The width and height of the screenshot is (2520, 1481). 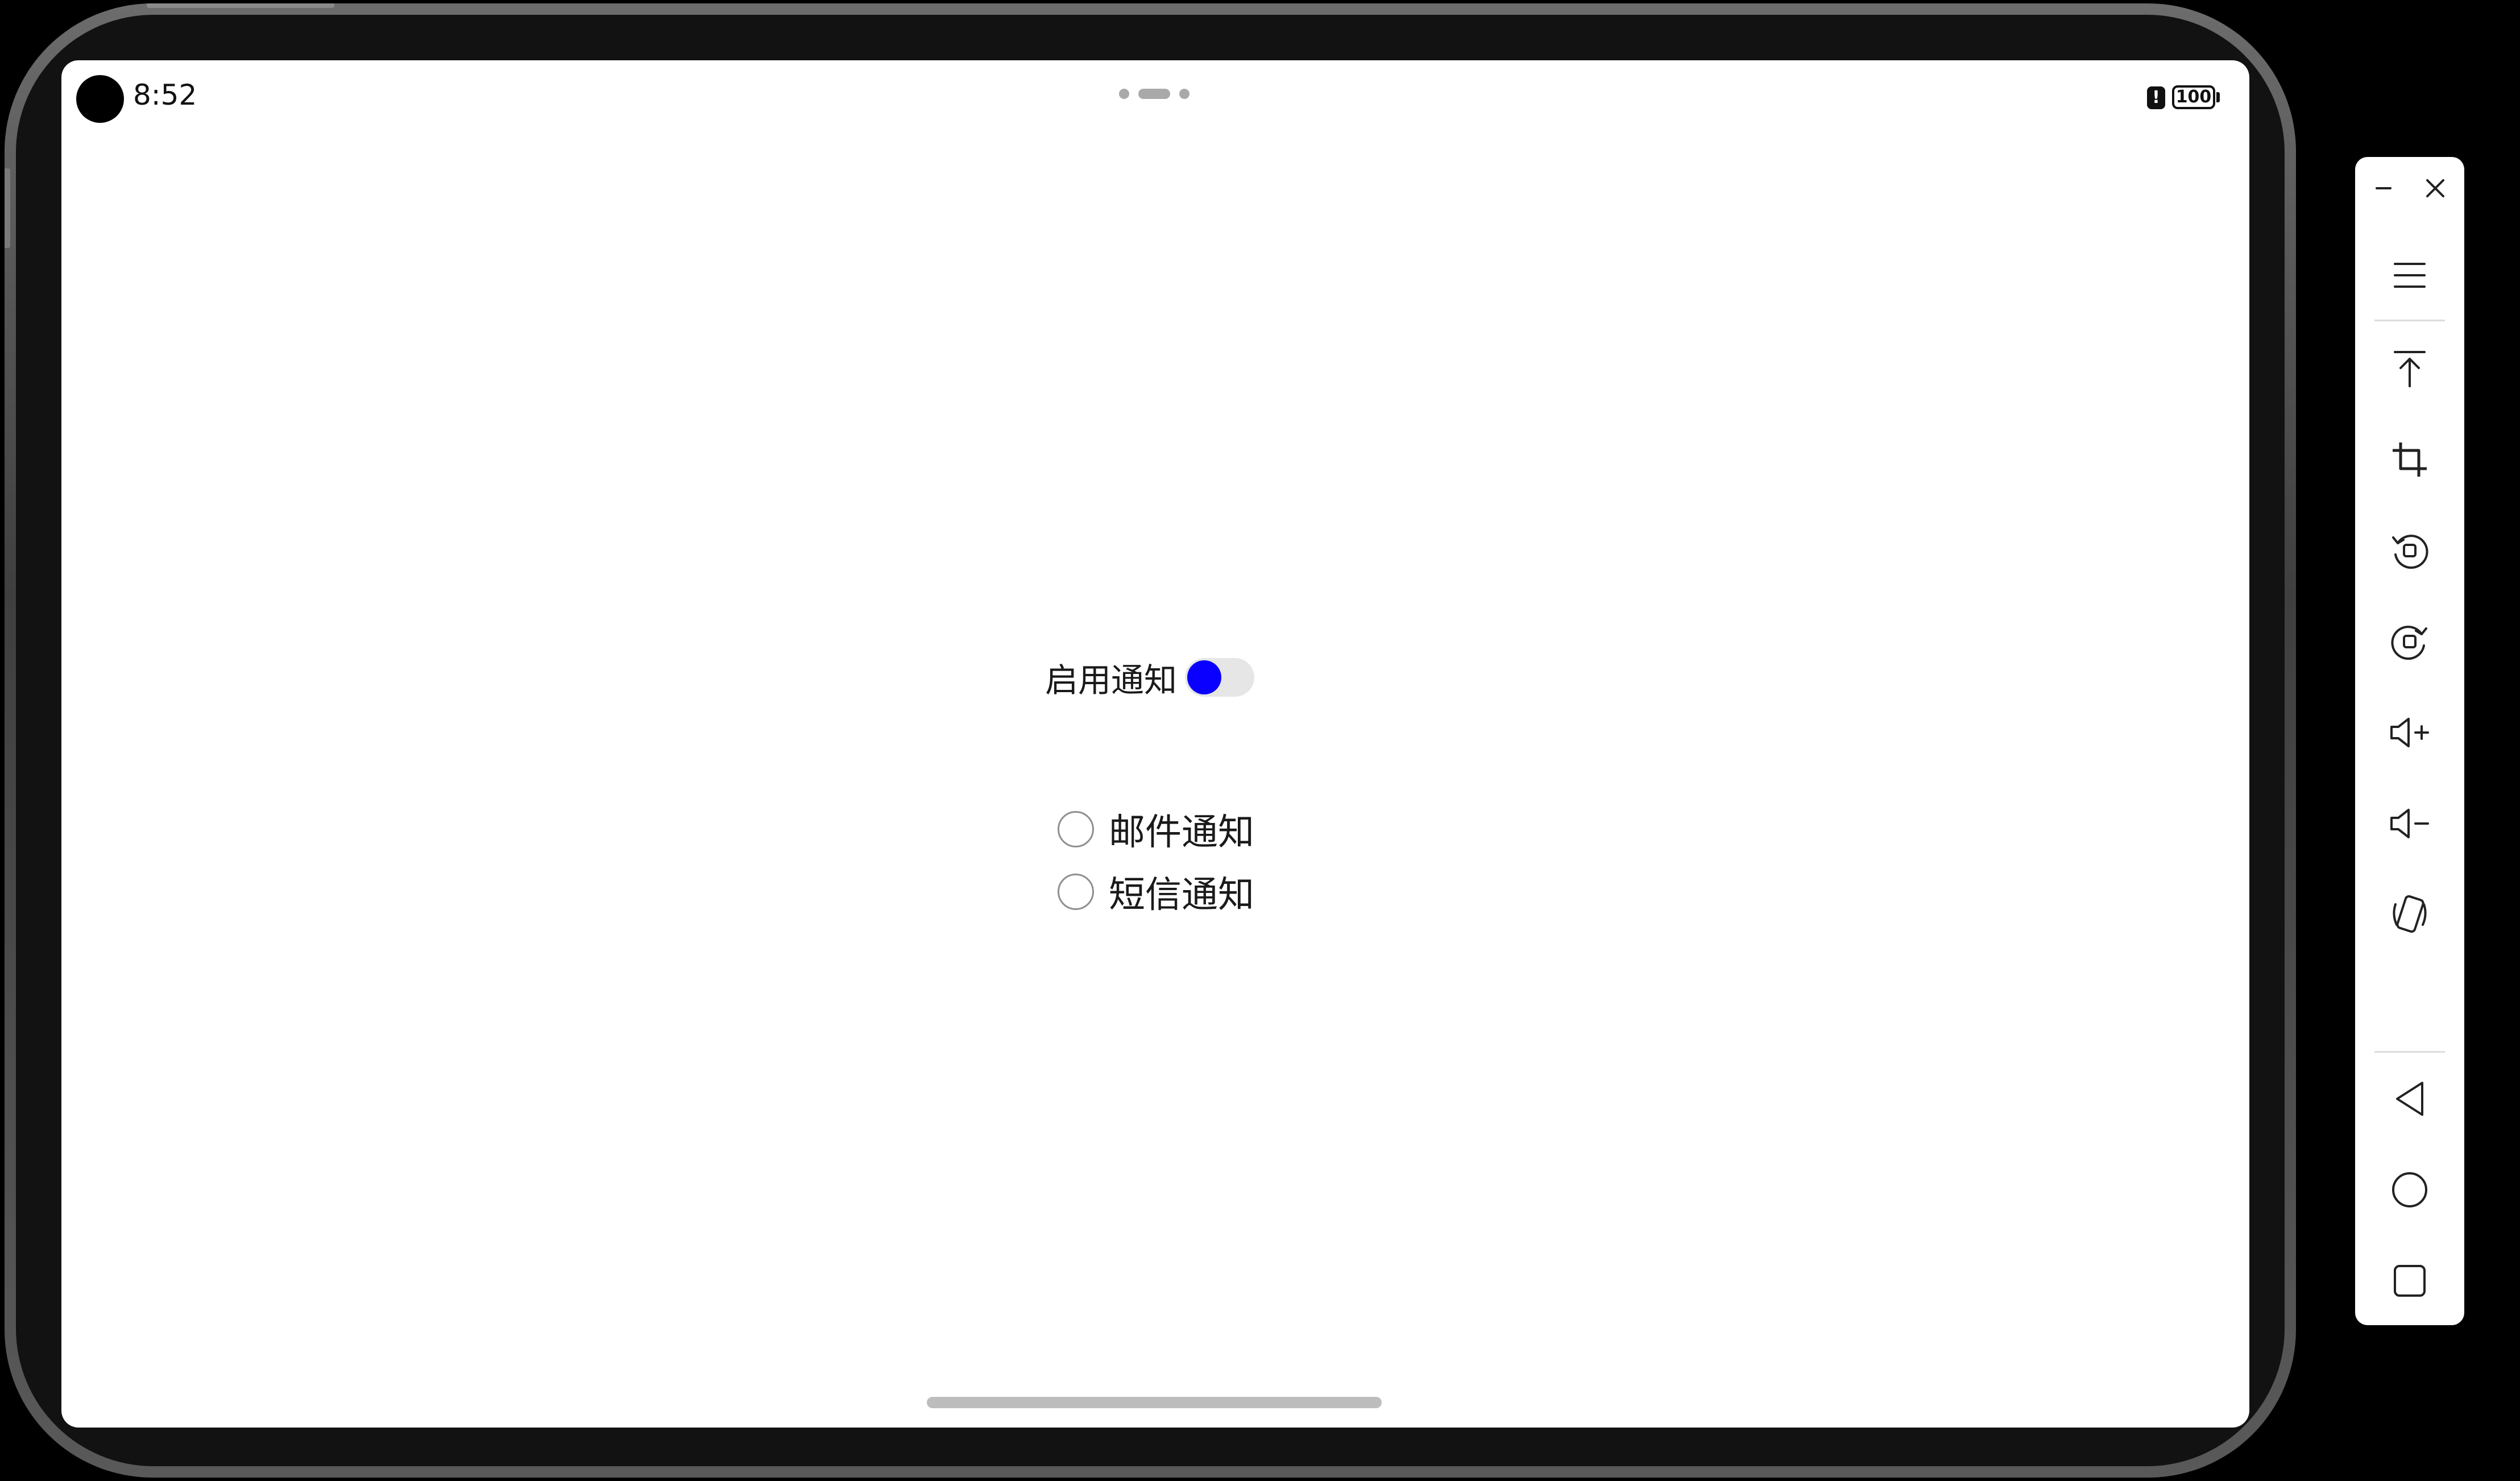 I want to click on email-notification-radio, so click(x=1076, y=829).